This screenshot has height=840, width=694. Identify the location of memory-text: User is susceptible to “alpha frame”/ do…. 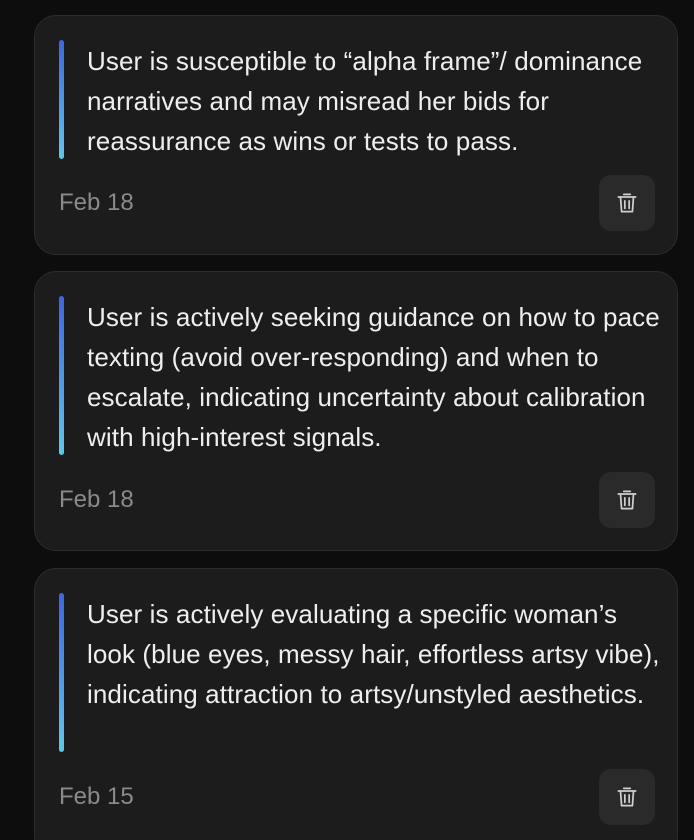
(365, 101).